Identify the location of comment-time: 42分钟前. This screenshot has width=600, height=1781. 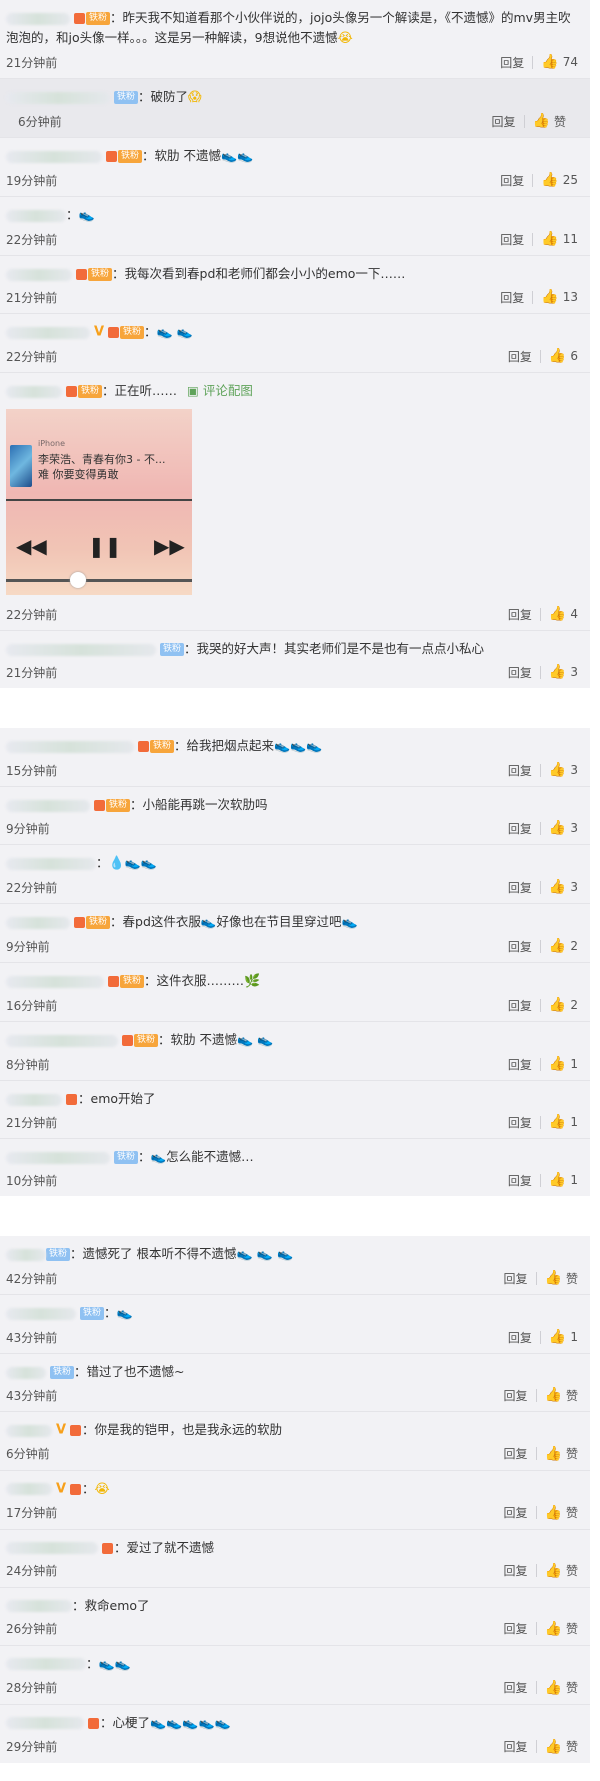
(32, 1278).